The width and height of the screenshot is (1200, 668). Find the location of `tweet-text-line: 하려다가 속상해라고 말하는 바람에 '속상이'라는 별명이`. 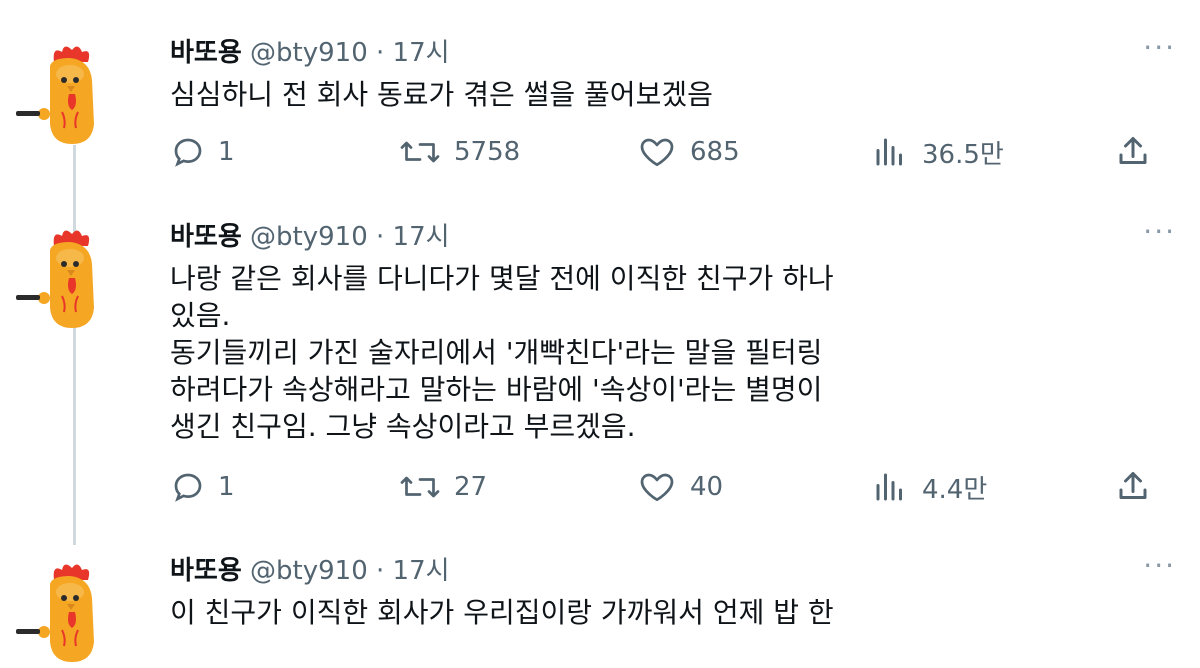

tweet-text-line: 하려다가 속상해라고 말하는 바람에 '속상이'라는 별명이 is located at coordinates (496, 389).